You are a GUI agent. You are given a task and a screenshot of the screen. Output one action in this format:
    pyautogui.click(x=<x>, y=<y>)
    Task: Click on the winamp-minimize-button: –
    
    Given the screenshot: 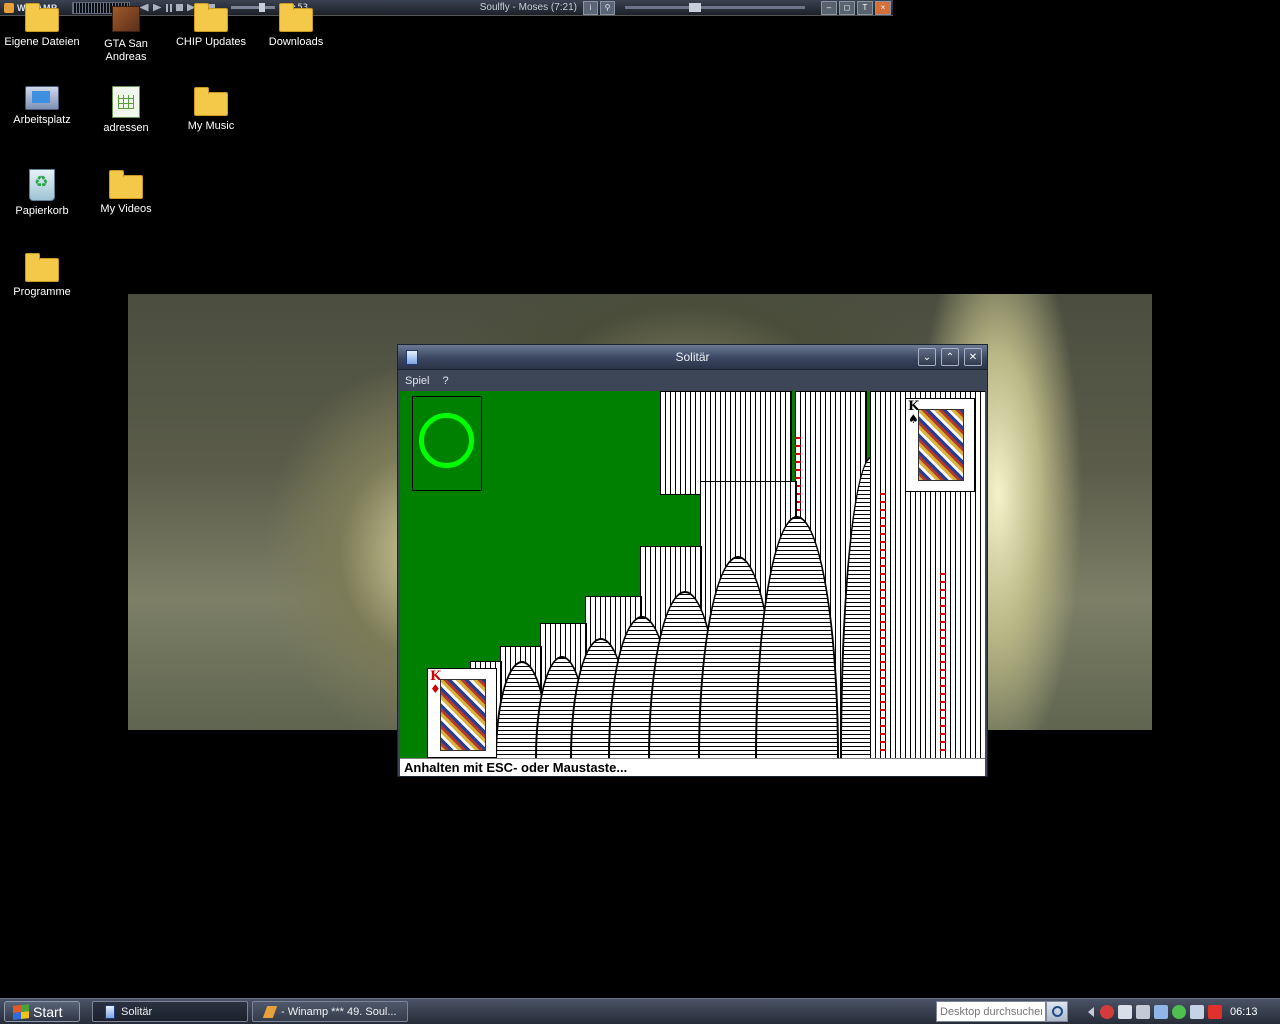 What is the action you would take?
    pyautogui.click(x=829, y=7)
    